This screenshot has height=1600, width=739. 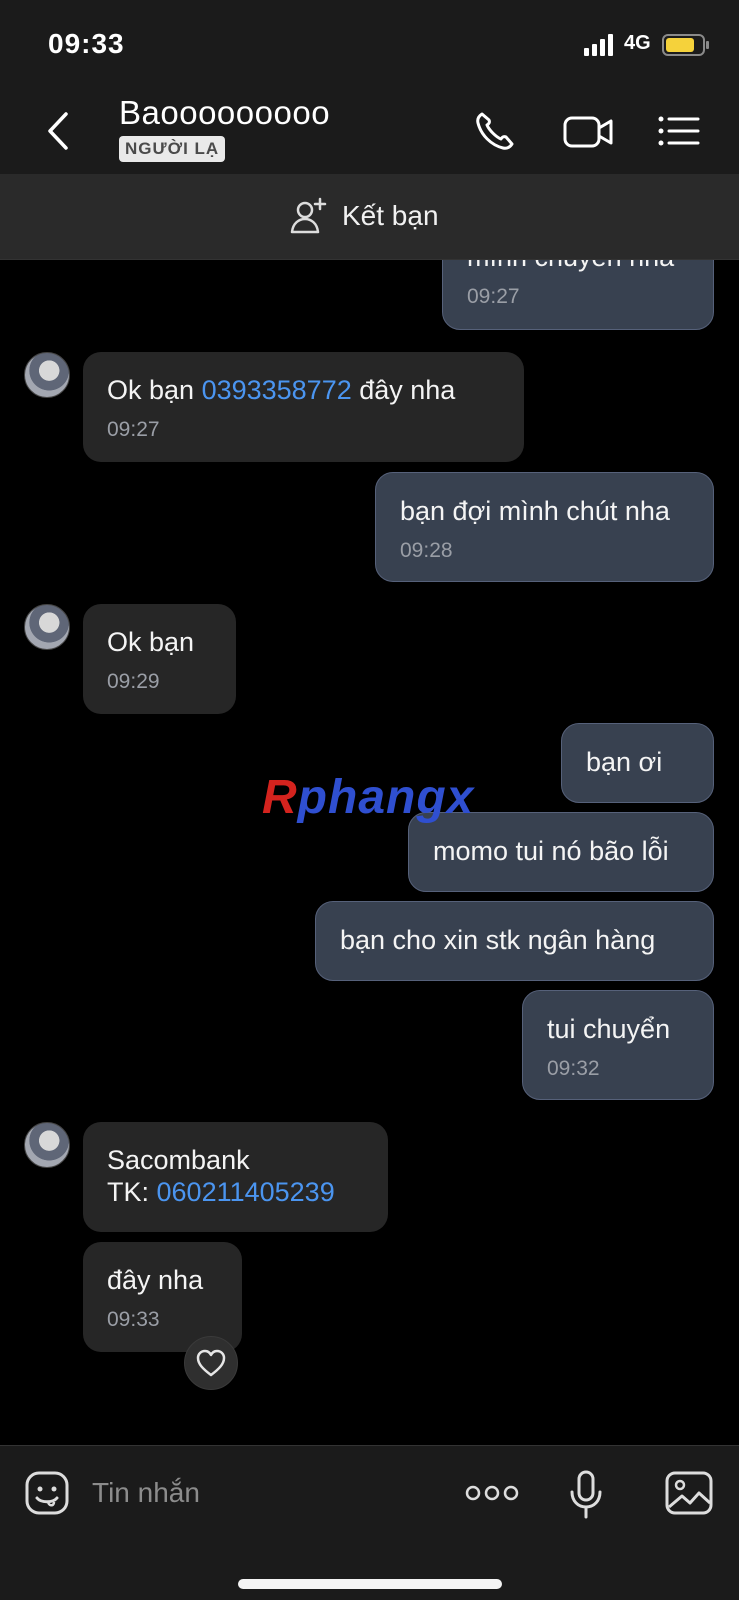 What do you see at coordinates (369, 44) in the screenshot?
I see `status-bar: 09:33 4G` at bounding box center [369, 44].